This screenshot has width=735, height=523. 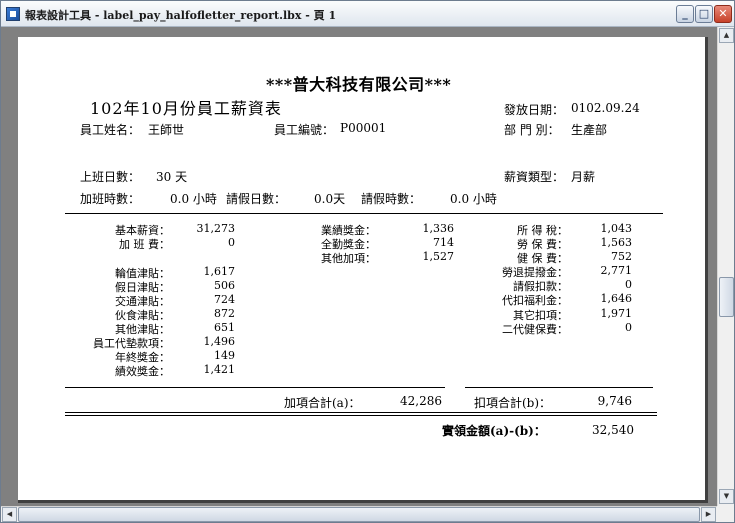 I want to click on item-value: 724, so click(x=224, y=299).